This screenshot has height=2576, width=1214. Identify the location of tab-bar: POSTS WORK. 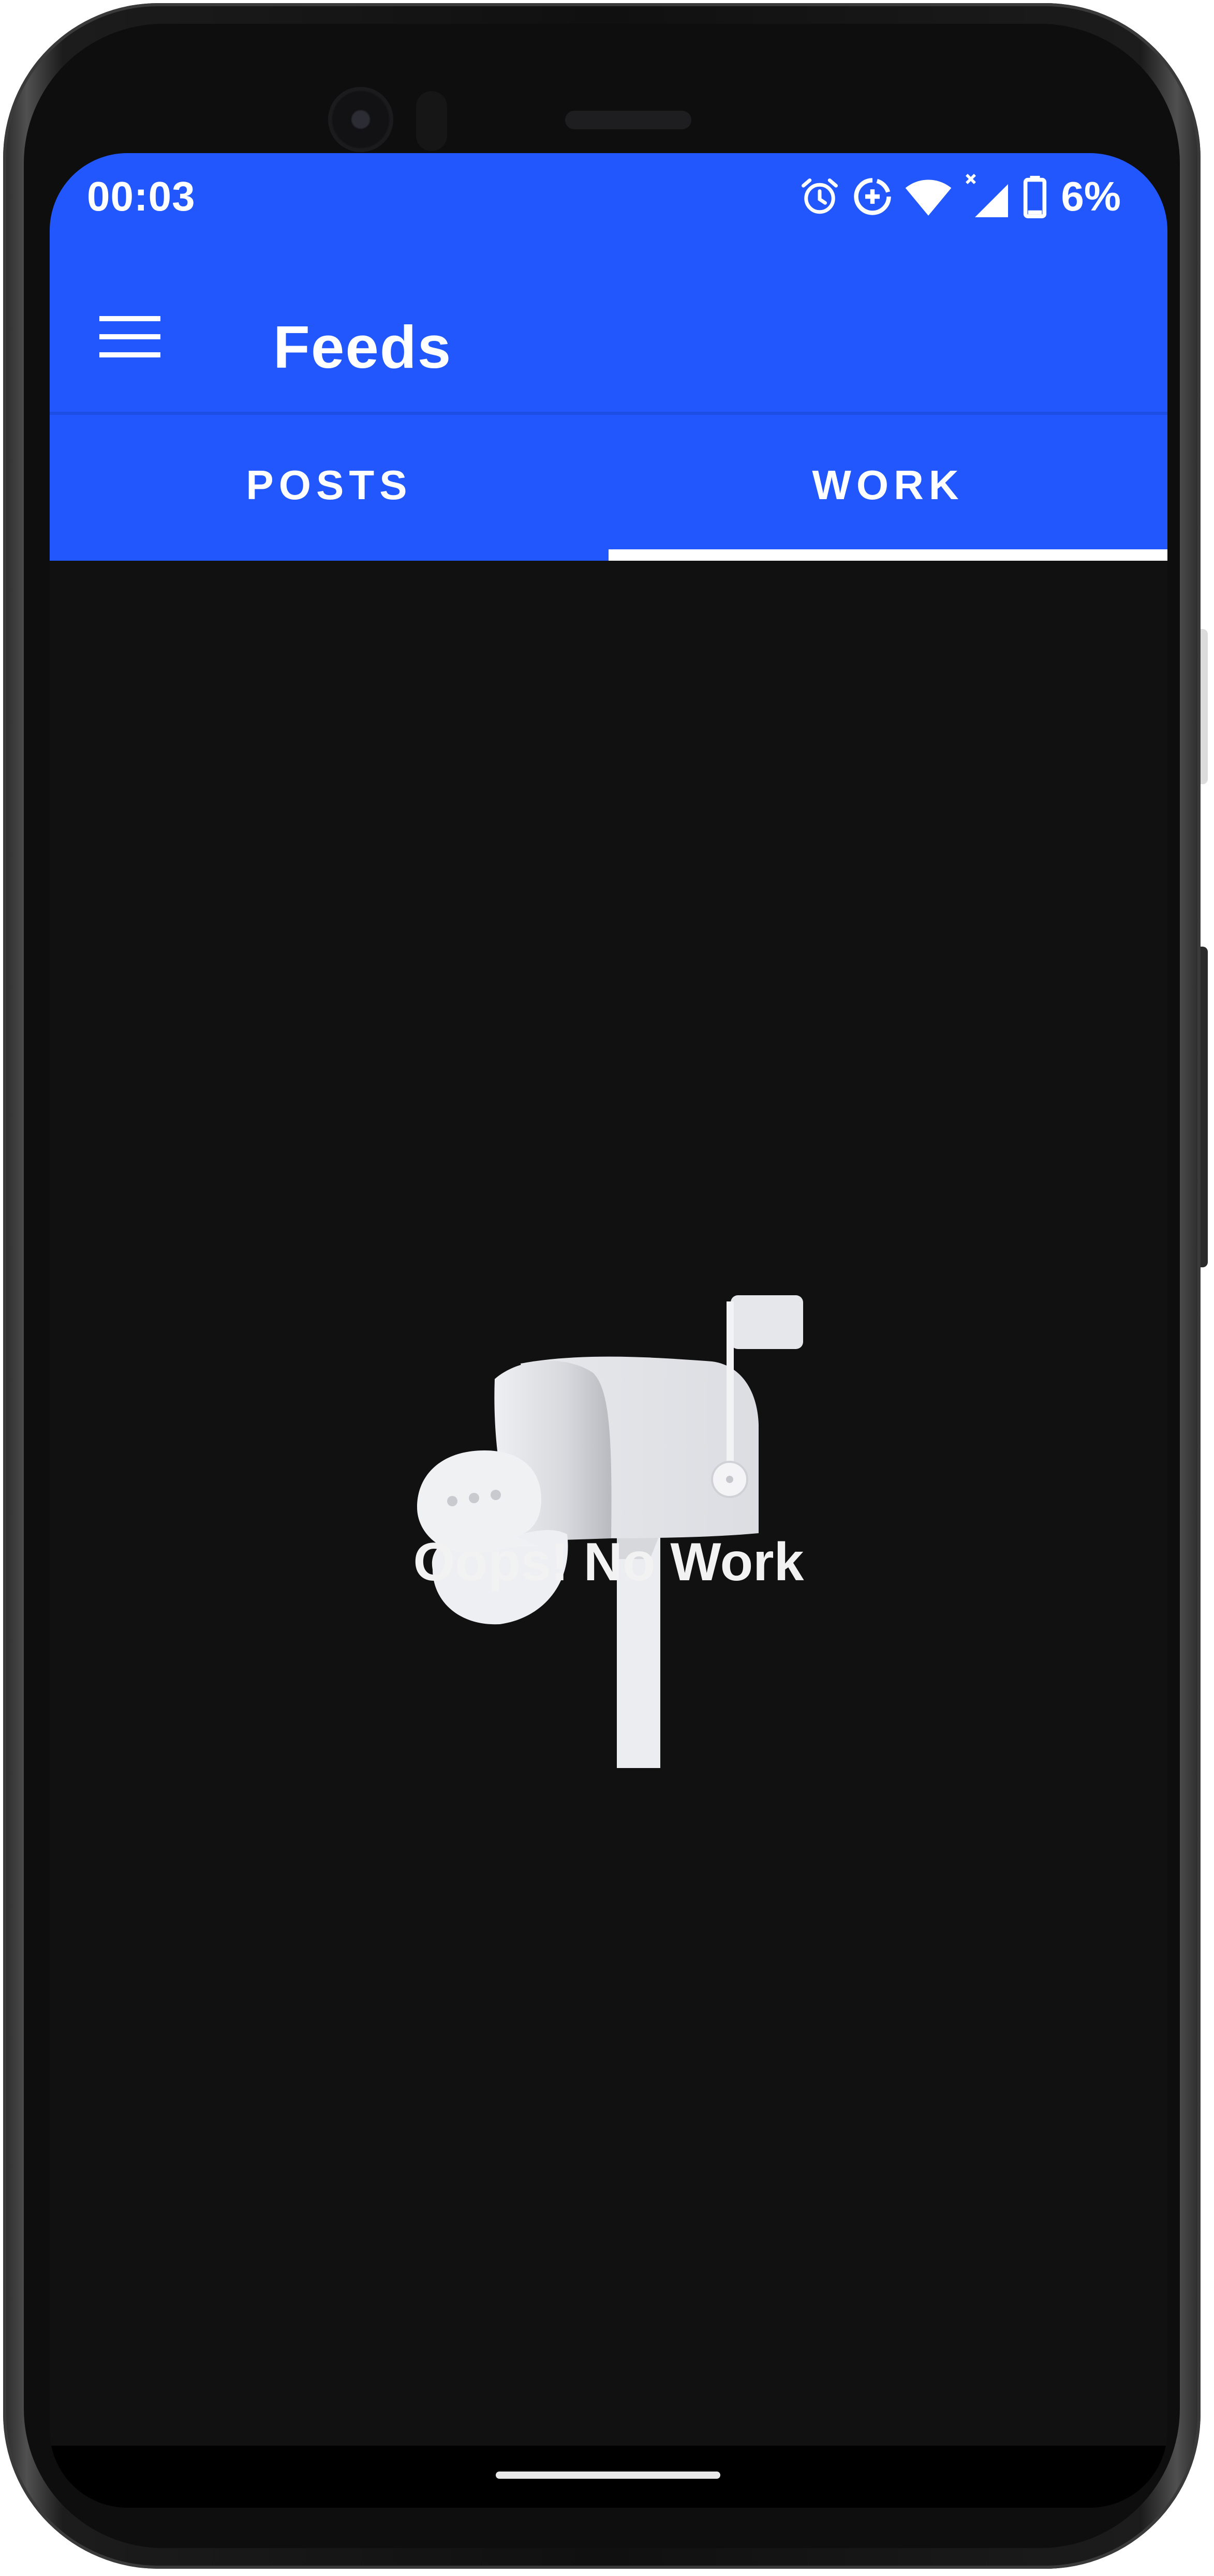
(608, 488).